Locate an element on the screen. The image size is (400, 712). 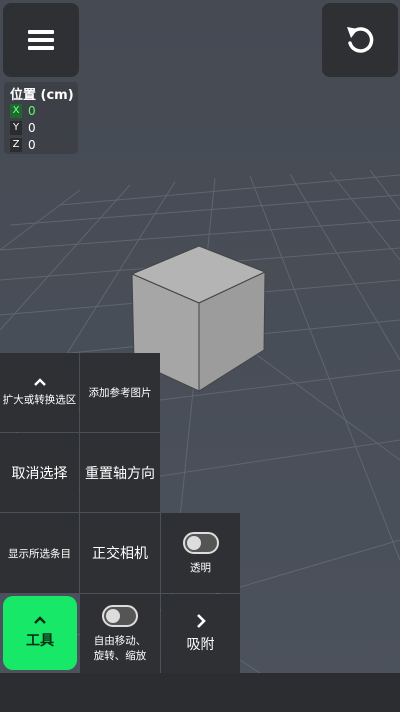
add-reference-image-label: 添加参考图片 is located at coordinates (120, 393).